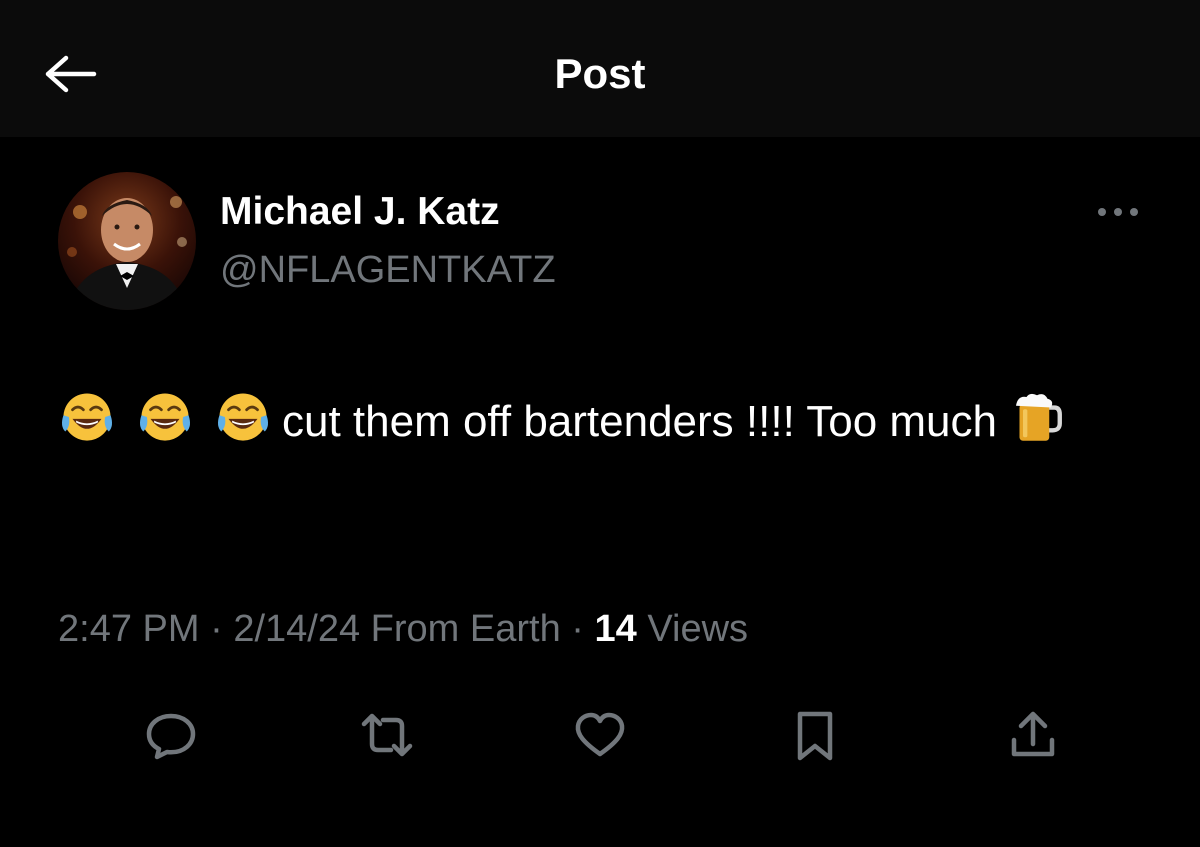 The height and width of the screenshot is (847, 1200). What do you see at coordinates (388, 270) in the screenshot?
I see `author-handle: @NFLAGENTKATZ` at bounding box center [388, 270].